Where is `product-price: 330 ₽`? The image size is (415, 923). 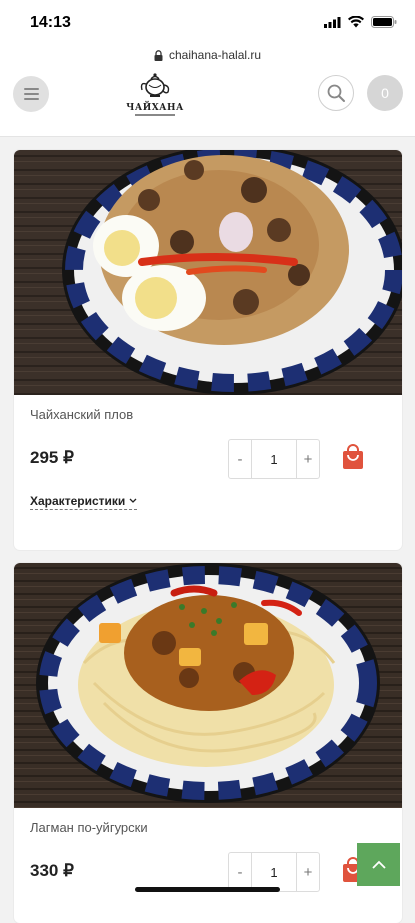 product-price: 330 ₽ is located at coordinates (52, 870).